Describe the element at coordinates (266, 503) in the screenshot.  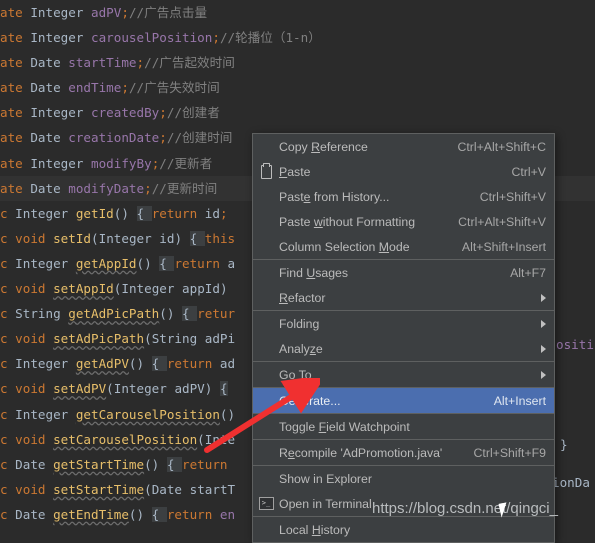
I see `terminal-icon: >_` at that location.